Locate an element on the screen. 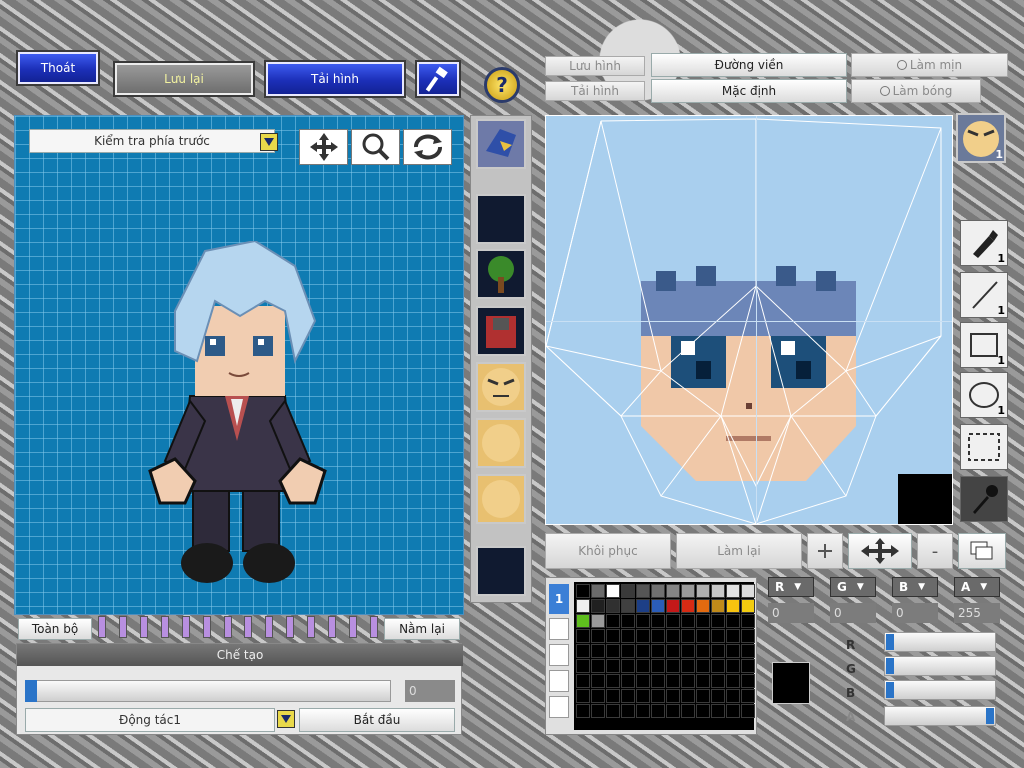 The image size is (1024, 768). save-image-button: Lưu hình is located at coordinates (595, 66).